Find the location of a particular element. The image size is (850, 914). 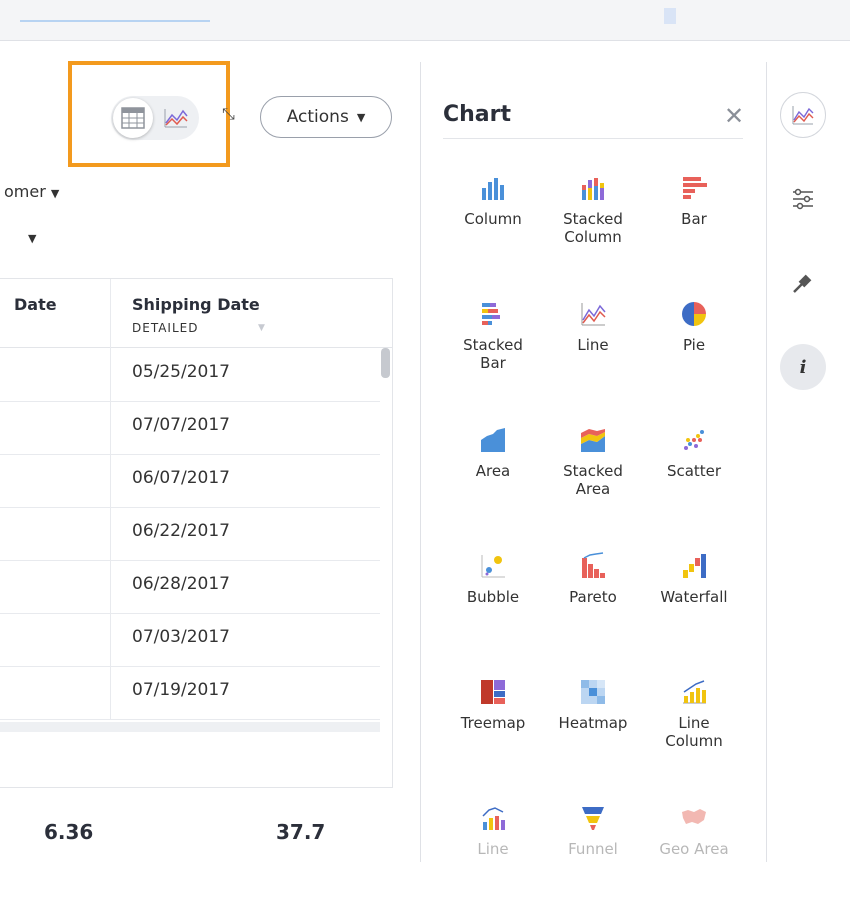

chart-type-label: Heatmap is located at coordinates (593, 723).